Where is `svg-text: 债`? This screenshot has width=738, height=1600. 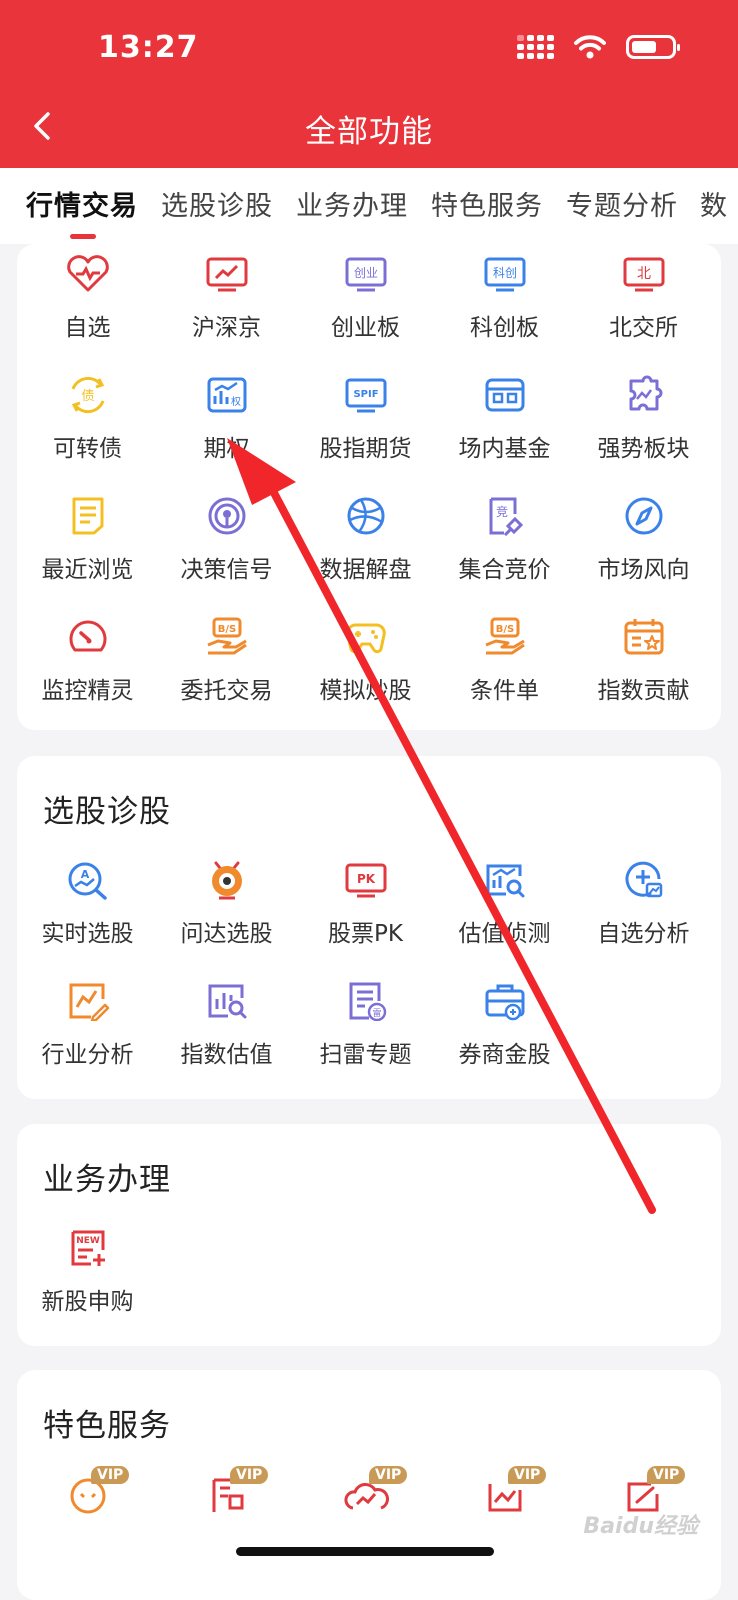
svg-text: 债 is located at coordinates (87, 396).